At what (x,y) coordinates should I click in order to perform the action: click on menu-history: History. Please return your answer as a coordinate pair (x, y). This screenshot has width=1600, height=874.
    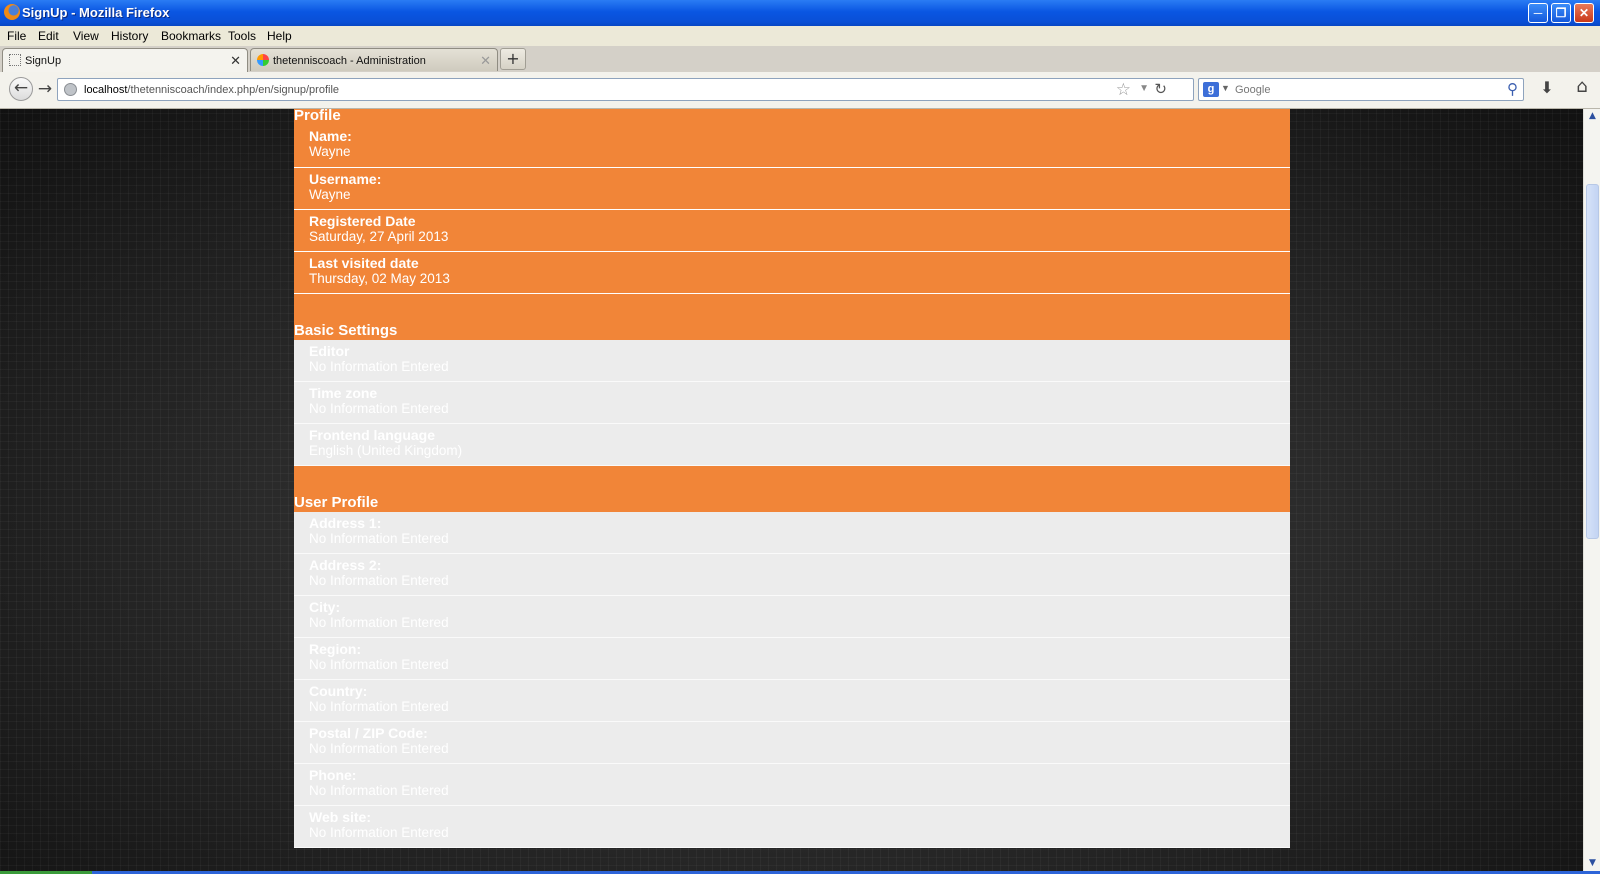
    Looking at the image, I should click on (129, 36).